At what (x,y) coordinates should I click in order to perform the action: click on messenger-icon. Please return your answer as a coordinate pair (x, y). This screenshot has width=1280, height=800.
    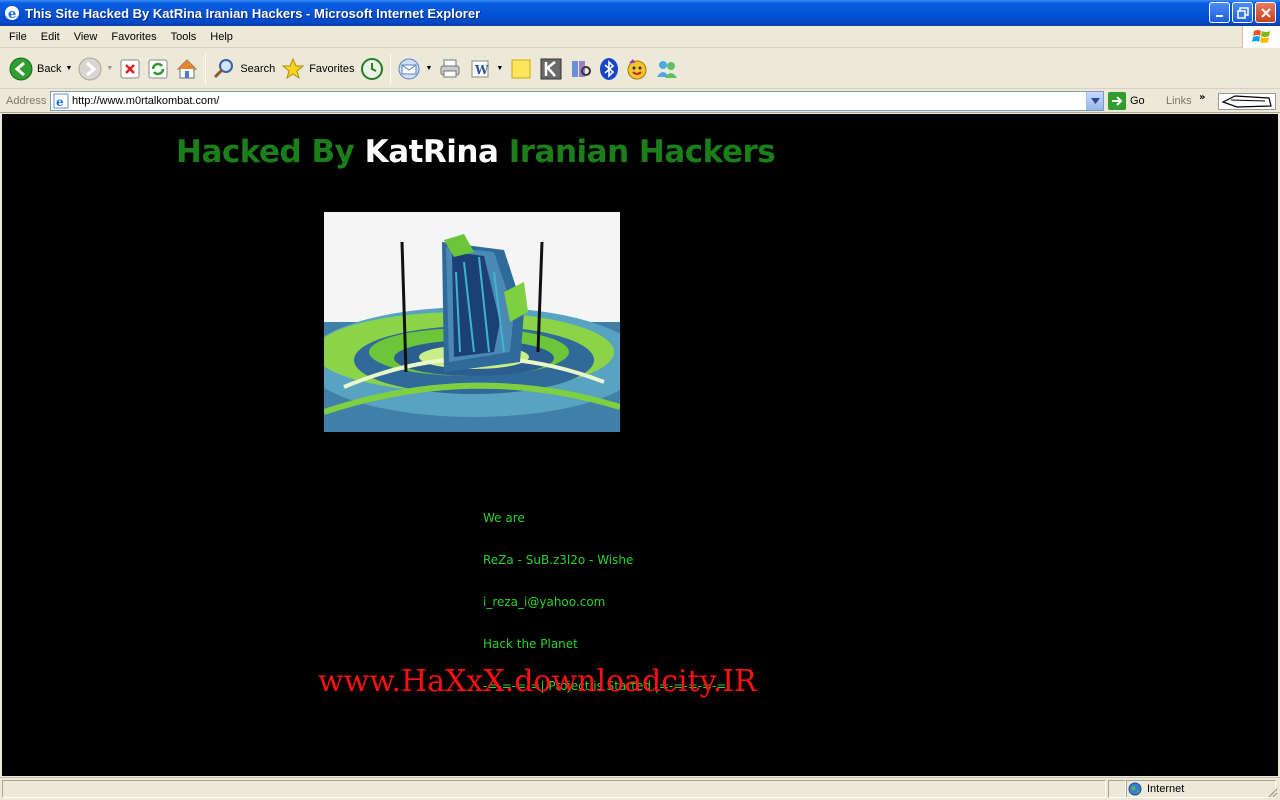
    Looking at the image, I should click on (637, 69).